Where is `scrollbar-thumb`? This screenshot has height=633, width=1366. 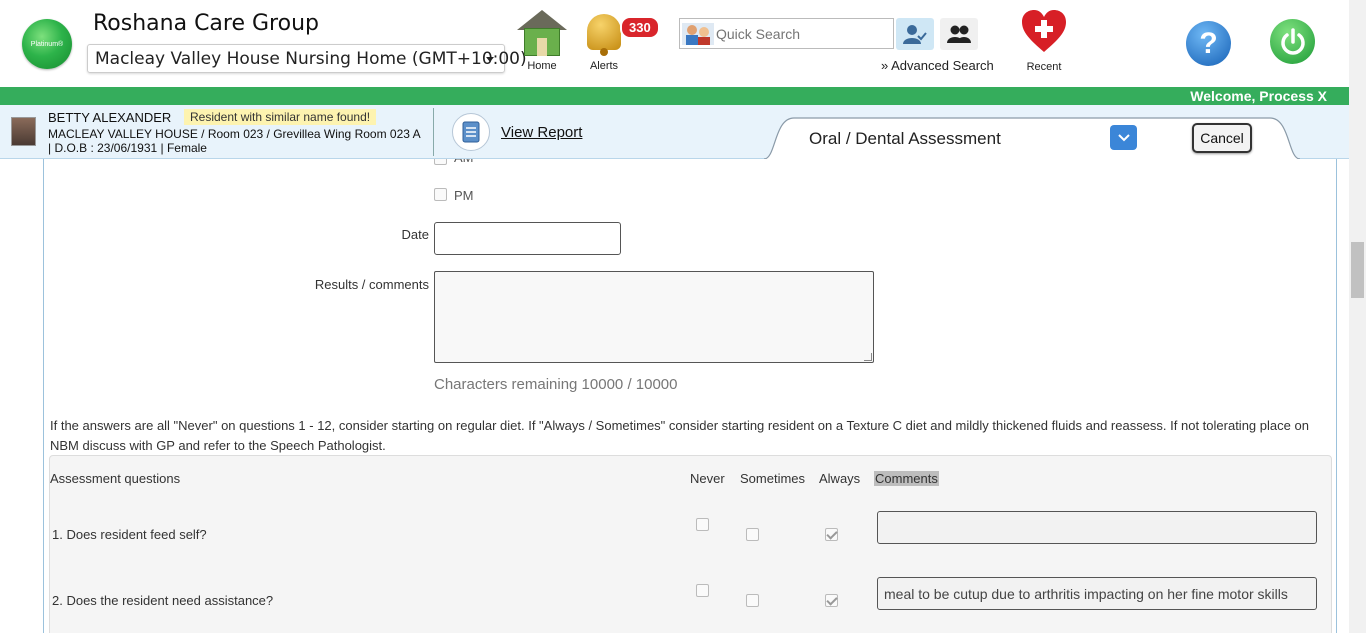
scrollbar-thumb is located at coordinates (1357, 270).